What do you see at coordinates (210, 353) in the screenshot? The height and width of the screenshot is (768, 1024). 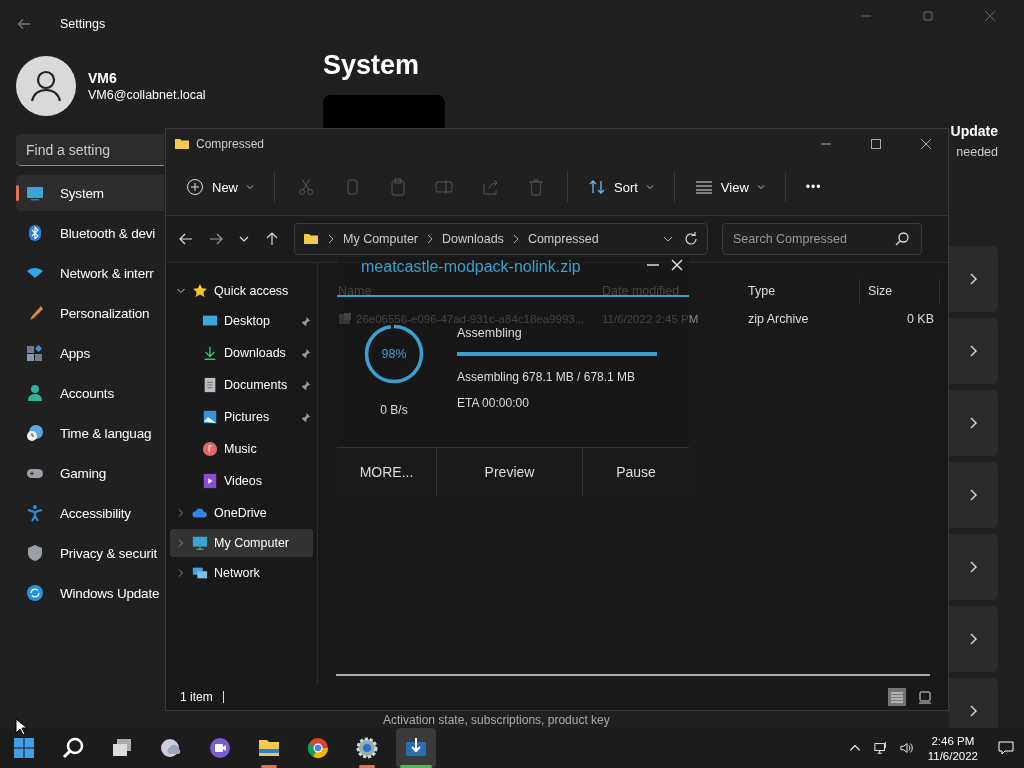 I see `download-icon` at bounding box center [210, 353].